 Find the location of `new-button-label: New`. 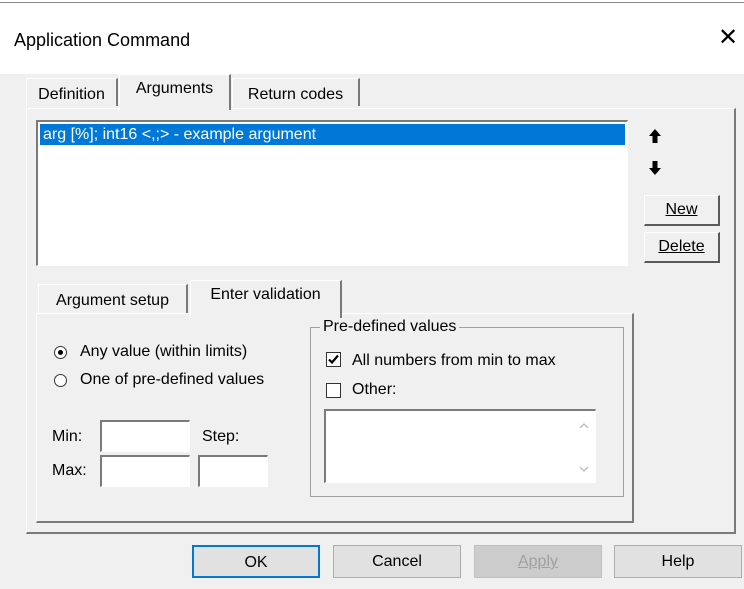

new-button-label: New is located at coordinates (681, 209).